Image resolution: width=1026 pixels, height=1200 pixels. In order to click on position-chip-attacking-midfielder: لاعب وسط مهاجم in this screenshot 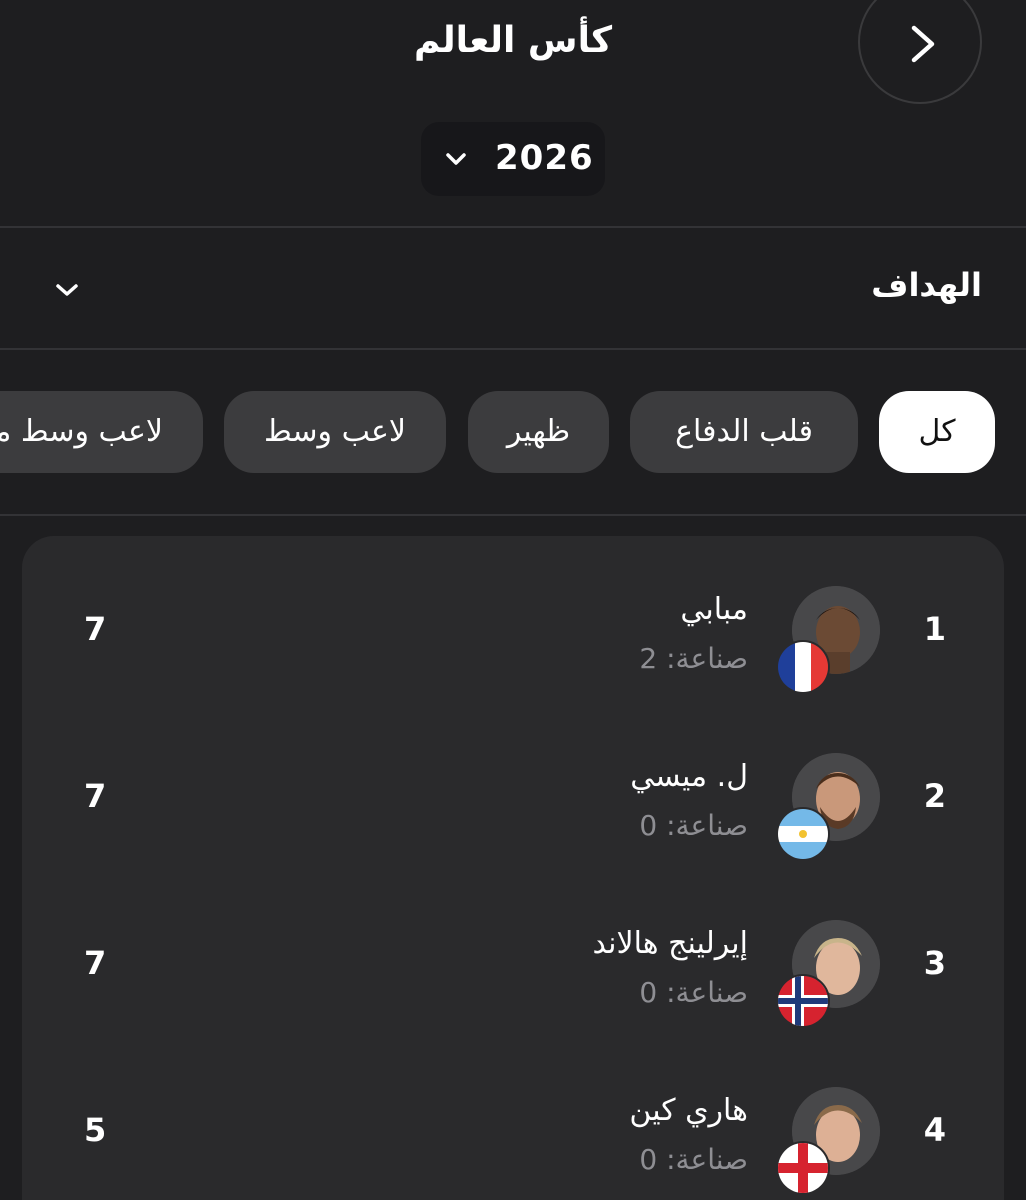, I will do `click(101, 432)`.